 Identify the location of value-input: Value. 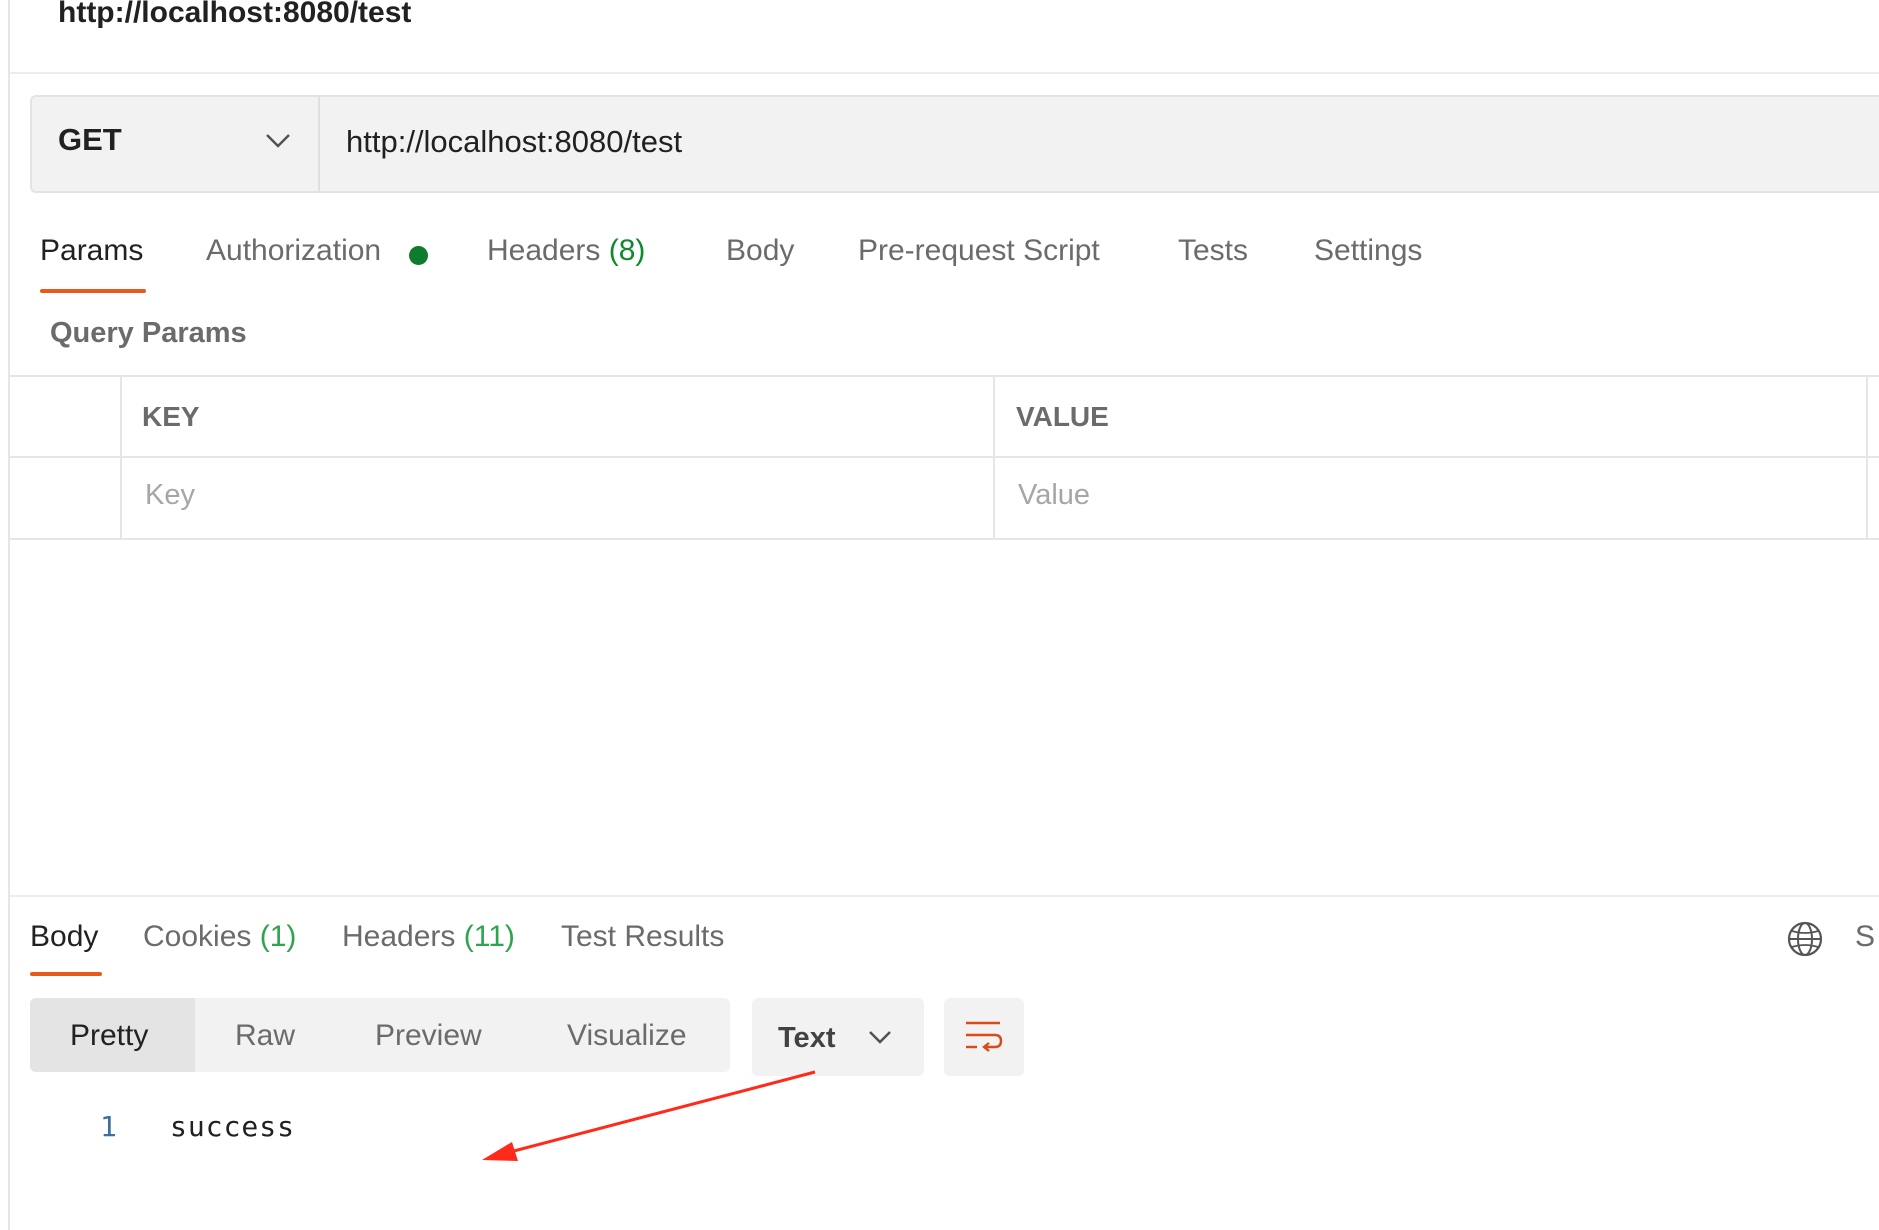
(1054, 495).